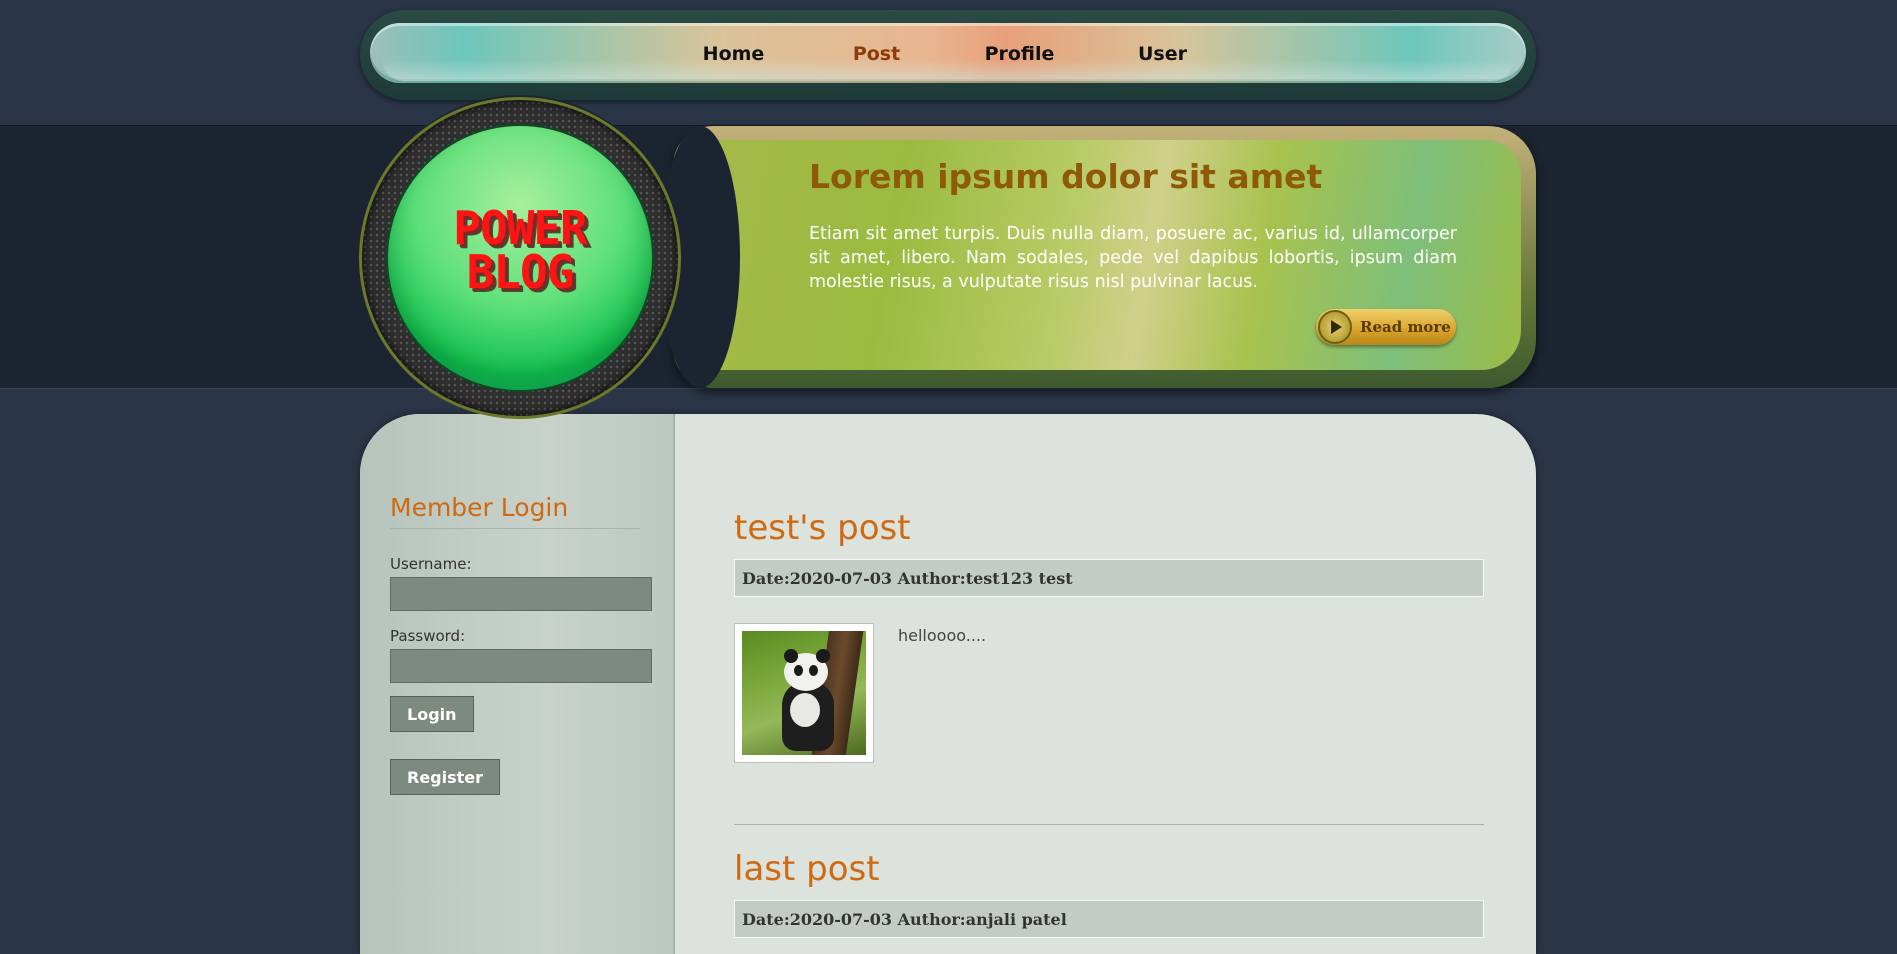 This screenshot has width=1897, height=954. I want to click on post-title: last post, so click(807, 869).